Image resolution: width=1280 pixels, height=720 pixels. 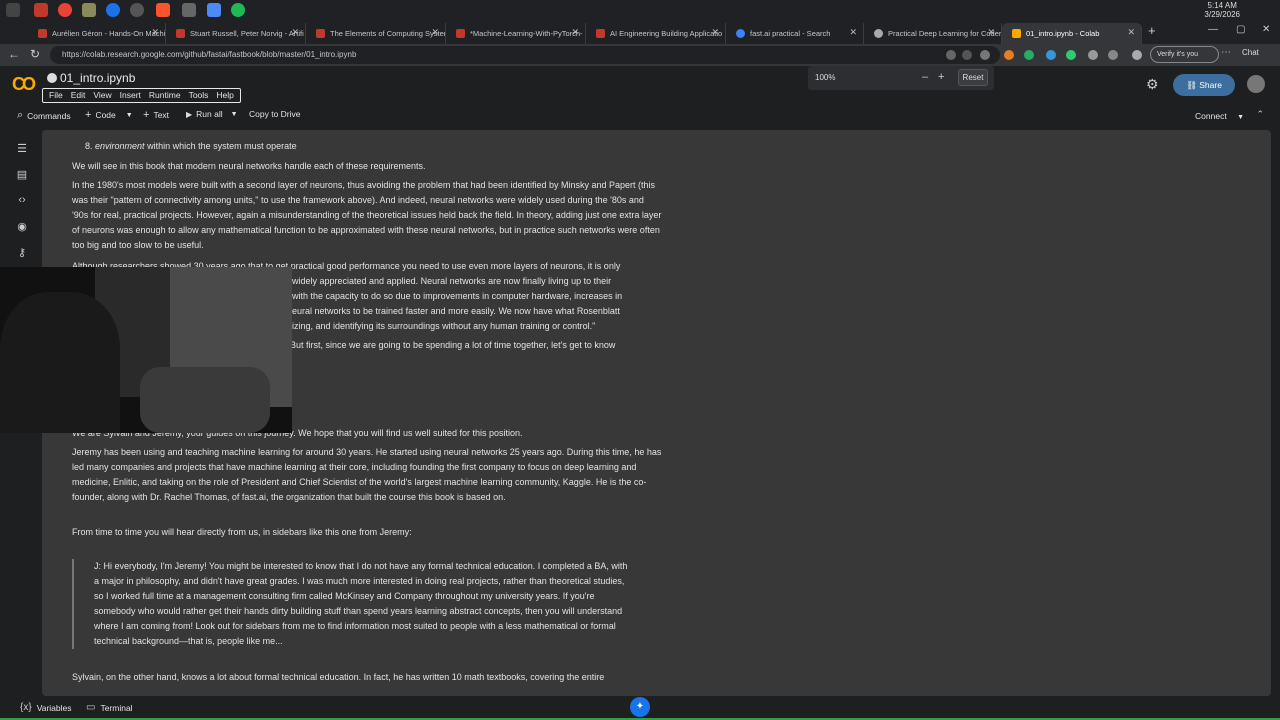 I want to click on run-all-button: ▶ Run all ▼, so click(x=212, y=114).